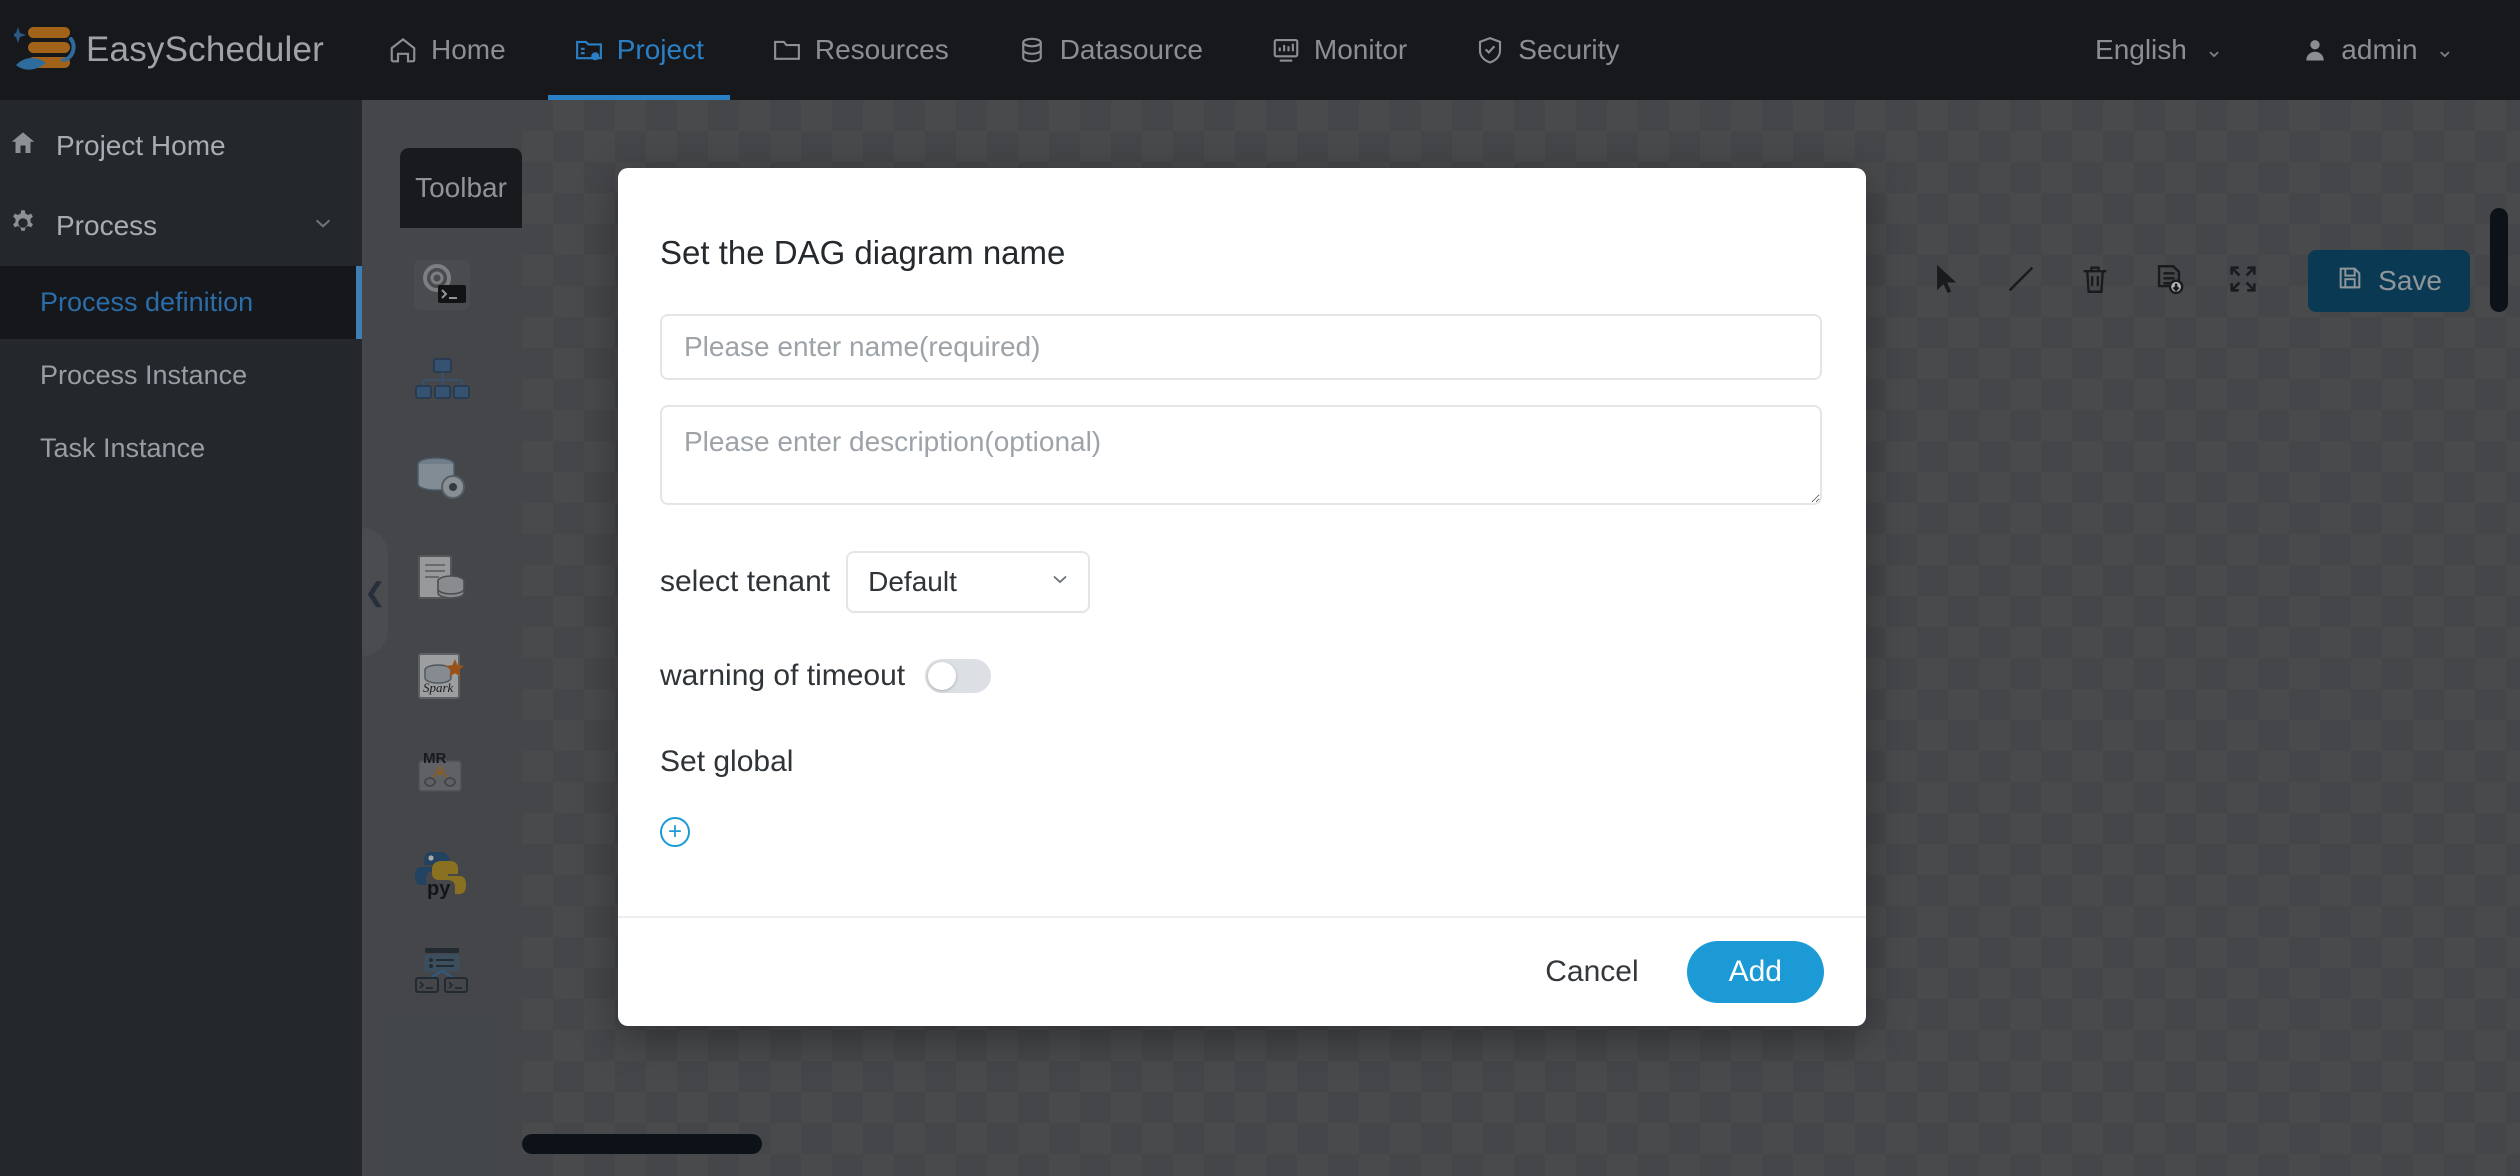  I want to click on sidebar-item-task-instance: Task Instance, so click(181, 448).